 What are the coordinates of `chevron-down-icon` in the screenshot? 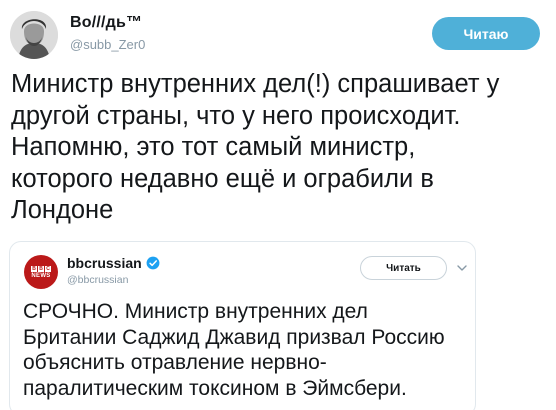 It's located at (462, 268).